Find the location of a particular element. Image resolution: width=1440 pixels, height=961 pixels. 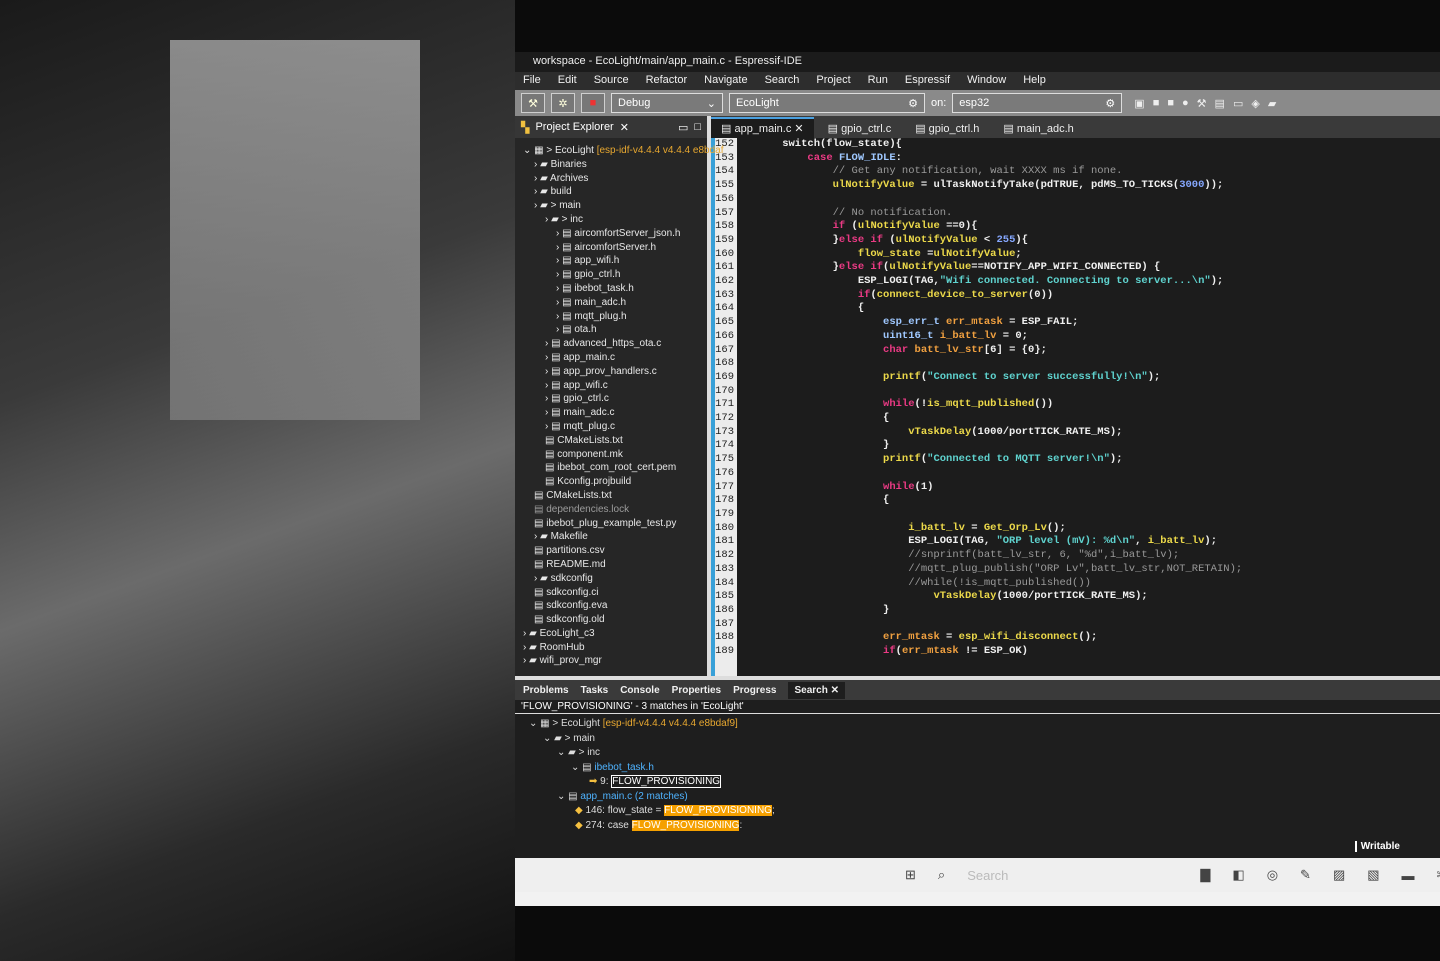

tree-item: › ▰ Archives is located at coordinates (615, 179).